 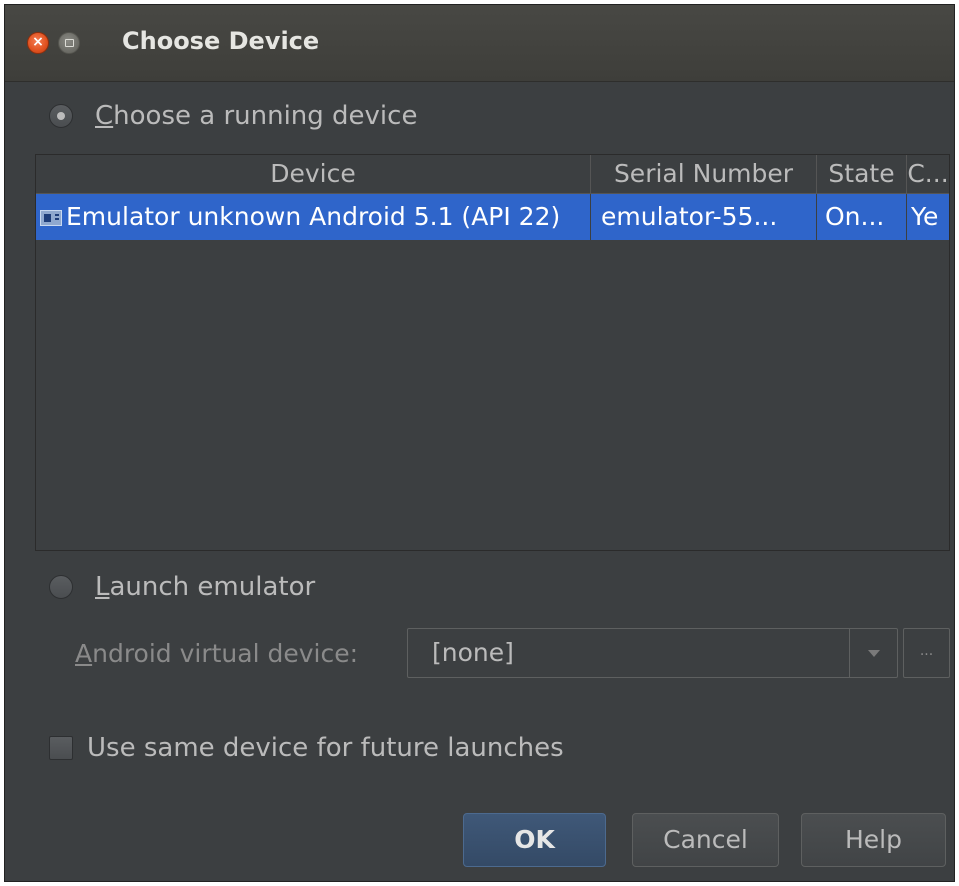 What do you see at coordinates (313, 217) in the screenshot?
I see `device-cell: Emulator unknown Android 5.1 (API 22)` at bounding box center [313, 217].